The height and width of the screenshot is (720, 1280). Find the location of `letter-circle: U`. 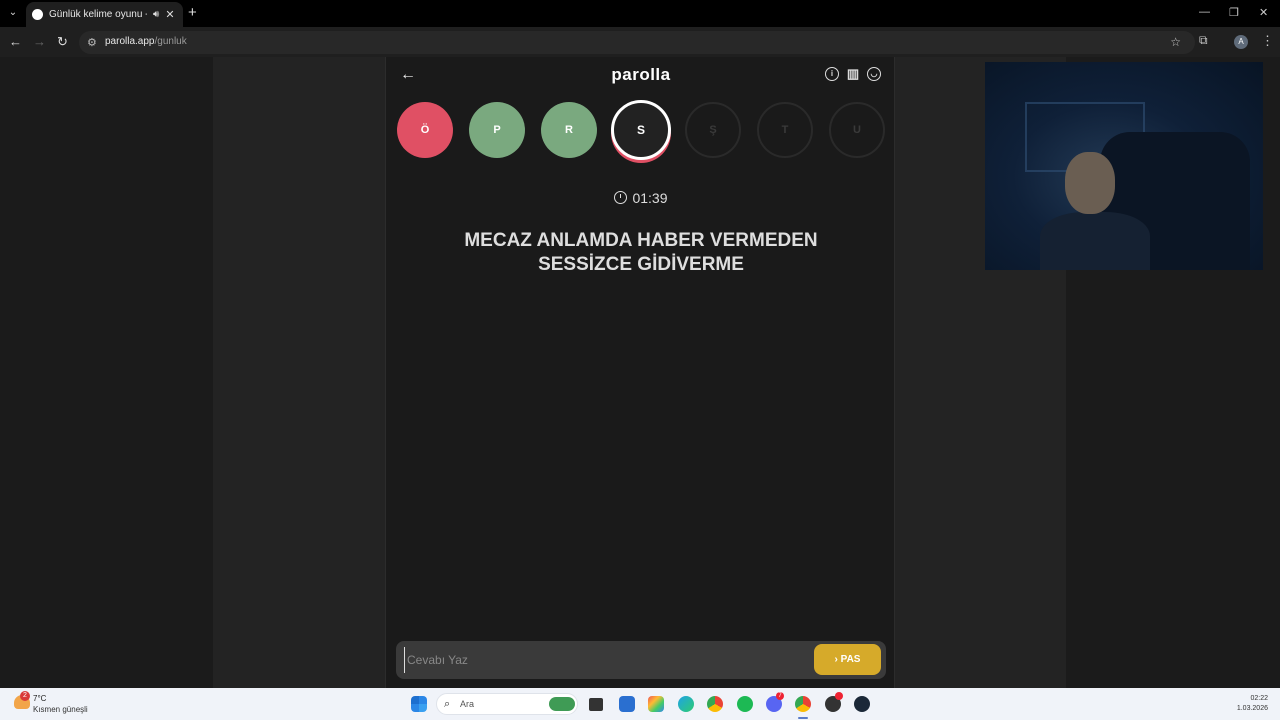

letter-circle: U is located at coordinates (857, 130).